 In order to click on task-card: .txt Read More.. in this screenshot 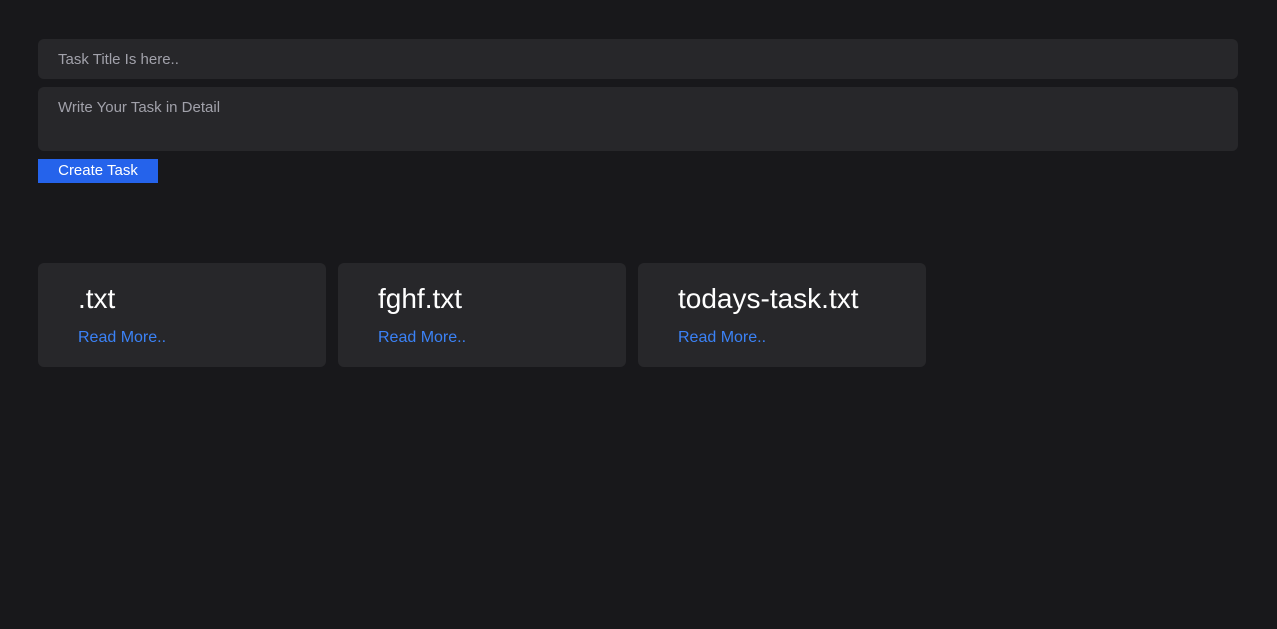, I will do `click(182, 315)`.